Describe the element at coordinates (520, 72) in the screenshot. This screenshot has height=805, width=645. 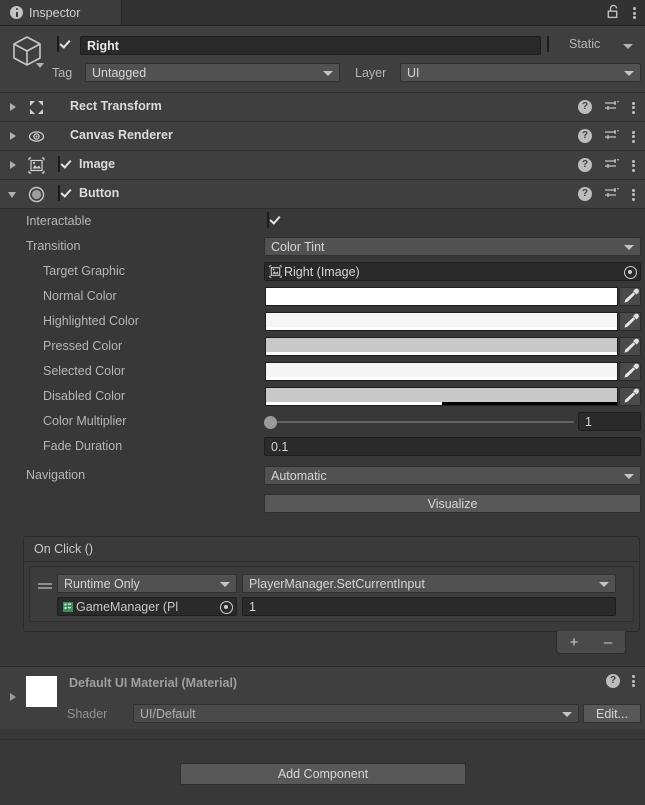
I see `layer-dropdown: UI` at that location.